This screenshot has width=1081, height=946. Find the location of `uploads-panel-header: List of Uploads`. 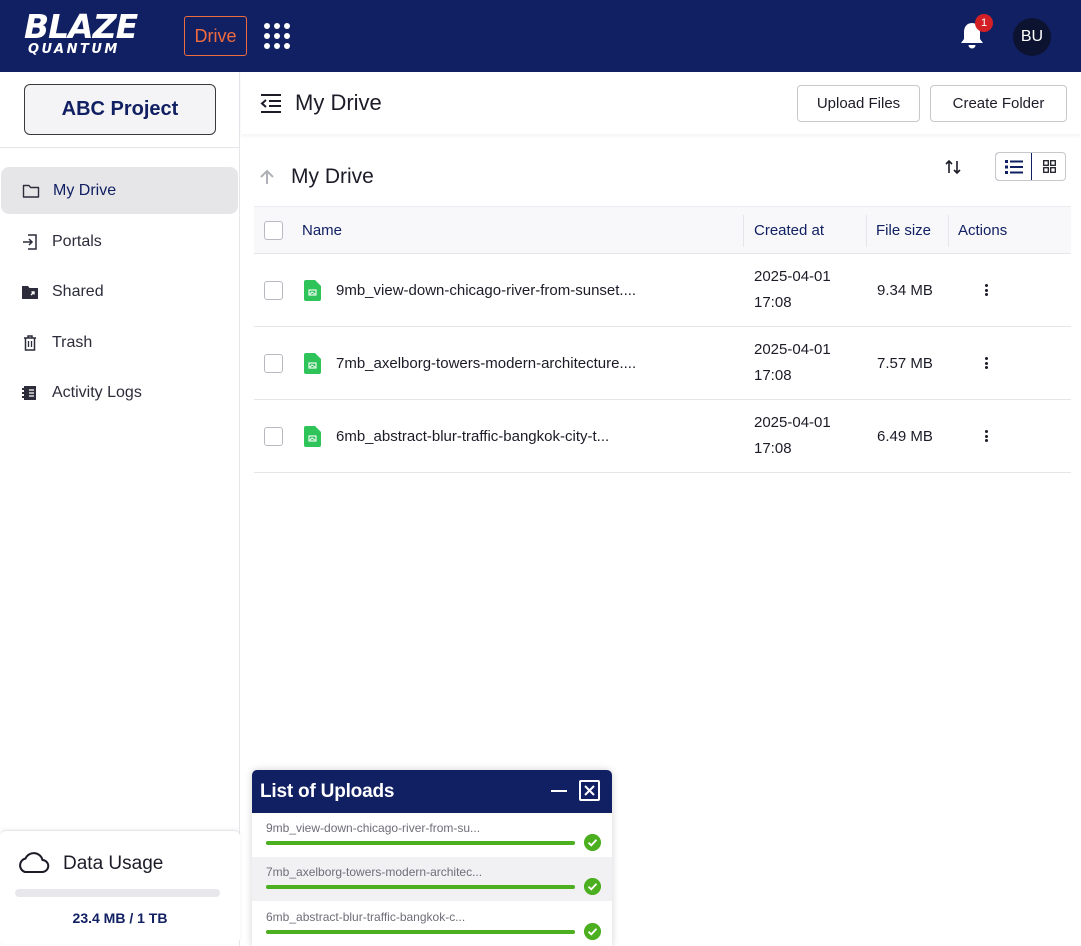

uploads-panel-header: List of Uploads is located at coordinates (432, 791).